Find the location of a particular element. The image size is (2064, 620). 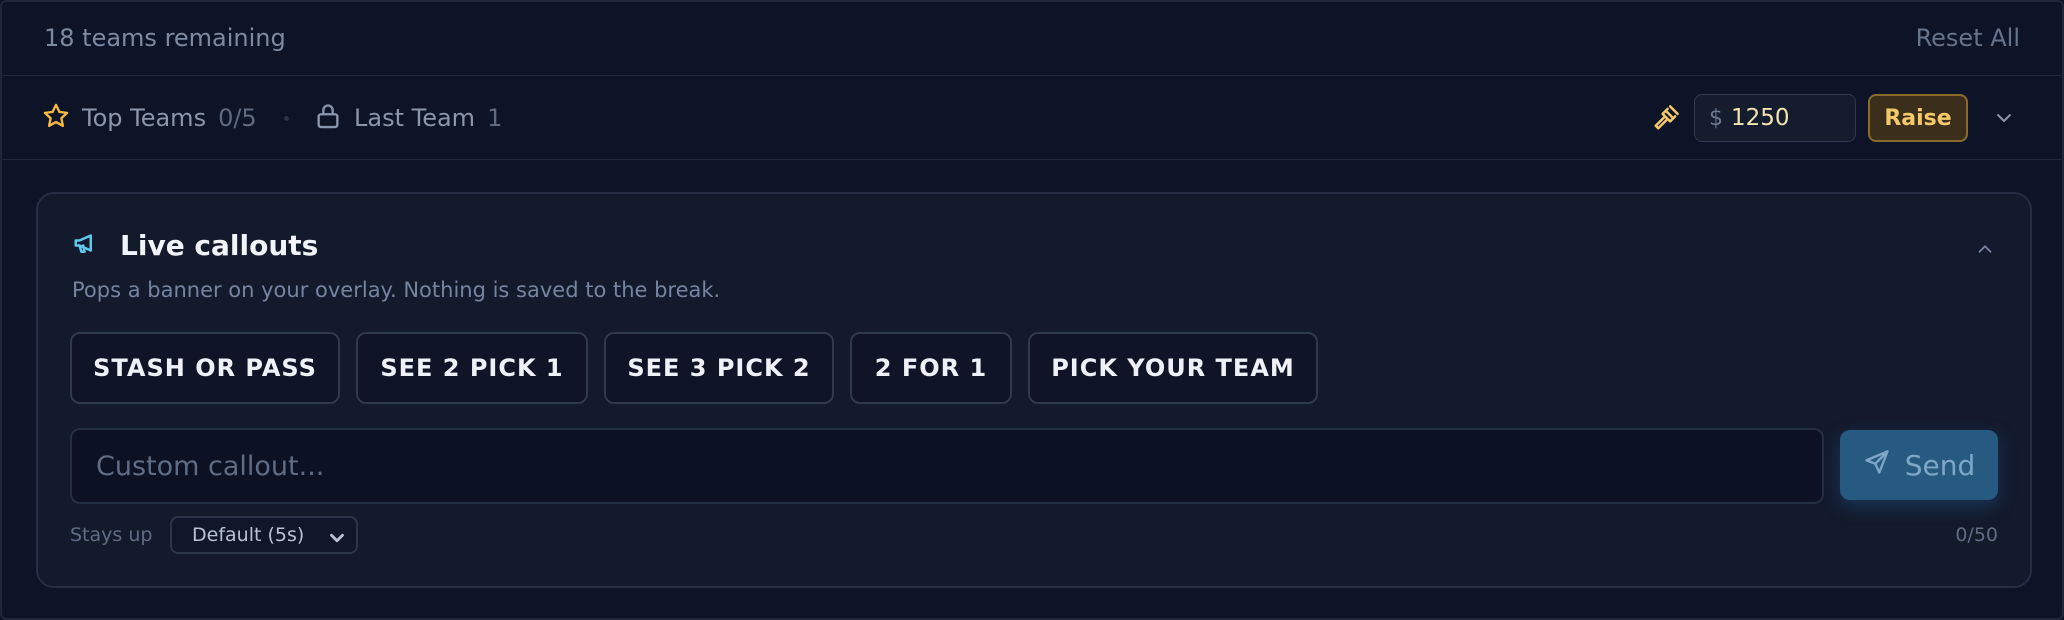

callout-button: 2 FOR 1 is located at coordinates (931, 368).